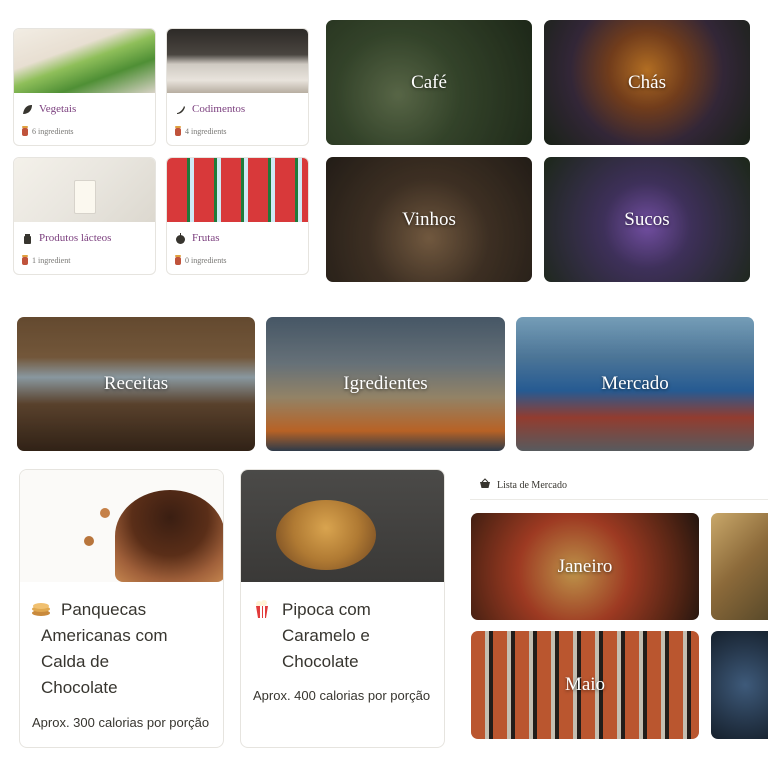  Describe the element at coordinates (237, 61) in the screenshot. I see `condiments-image` at that location.